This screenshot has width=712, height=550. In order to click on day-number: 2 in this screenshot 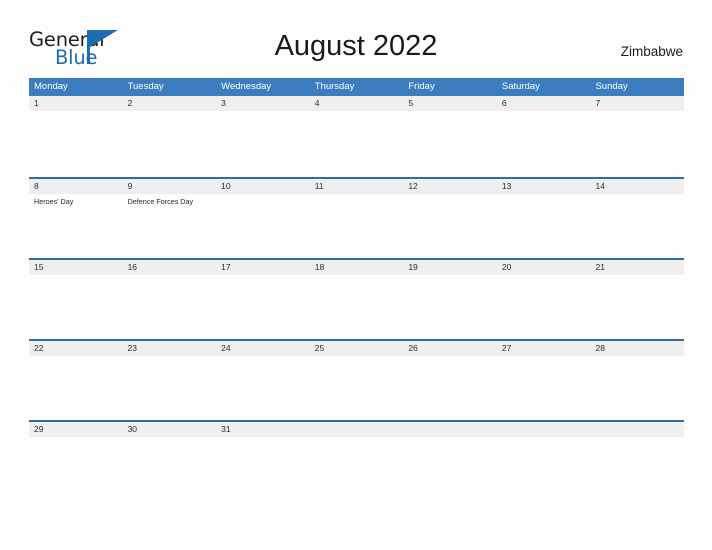, I will do `click(170, 103)`.